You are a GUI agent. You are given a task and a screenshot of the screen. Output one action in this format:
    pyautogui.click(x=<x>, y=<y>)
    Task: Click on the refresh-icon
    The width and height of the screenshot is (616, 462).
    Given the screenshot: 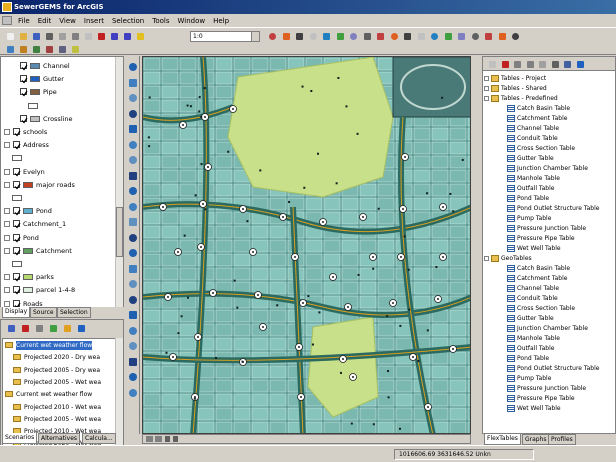 What is the action you would take?
    pyautogui.click(x=167, y=439)
    